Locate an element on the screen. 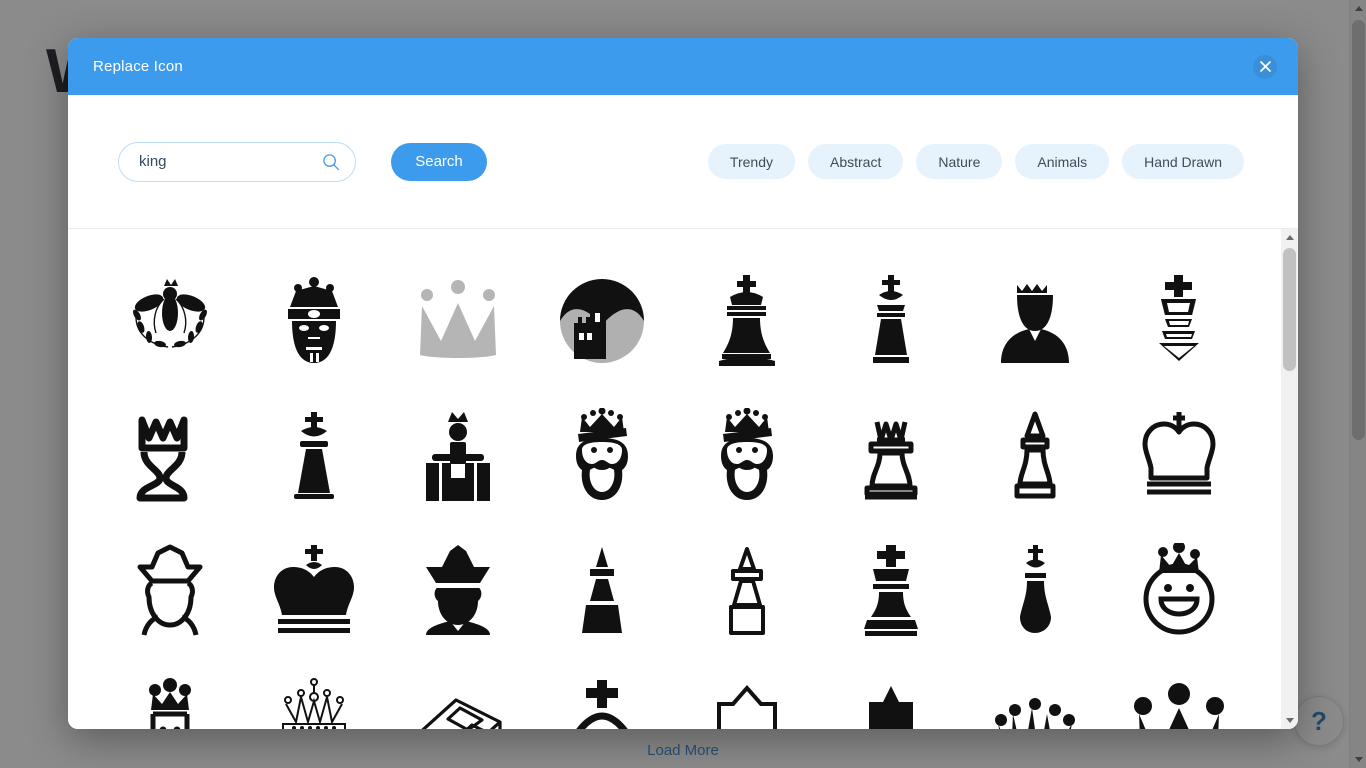 This screenshot has width=1366, height=768. search-field-wrapper is located at coordinates (237, 161).